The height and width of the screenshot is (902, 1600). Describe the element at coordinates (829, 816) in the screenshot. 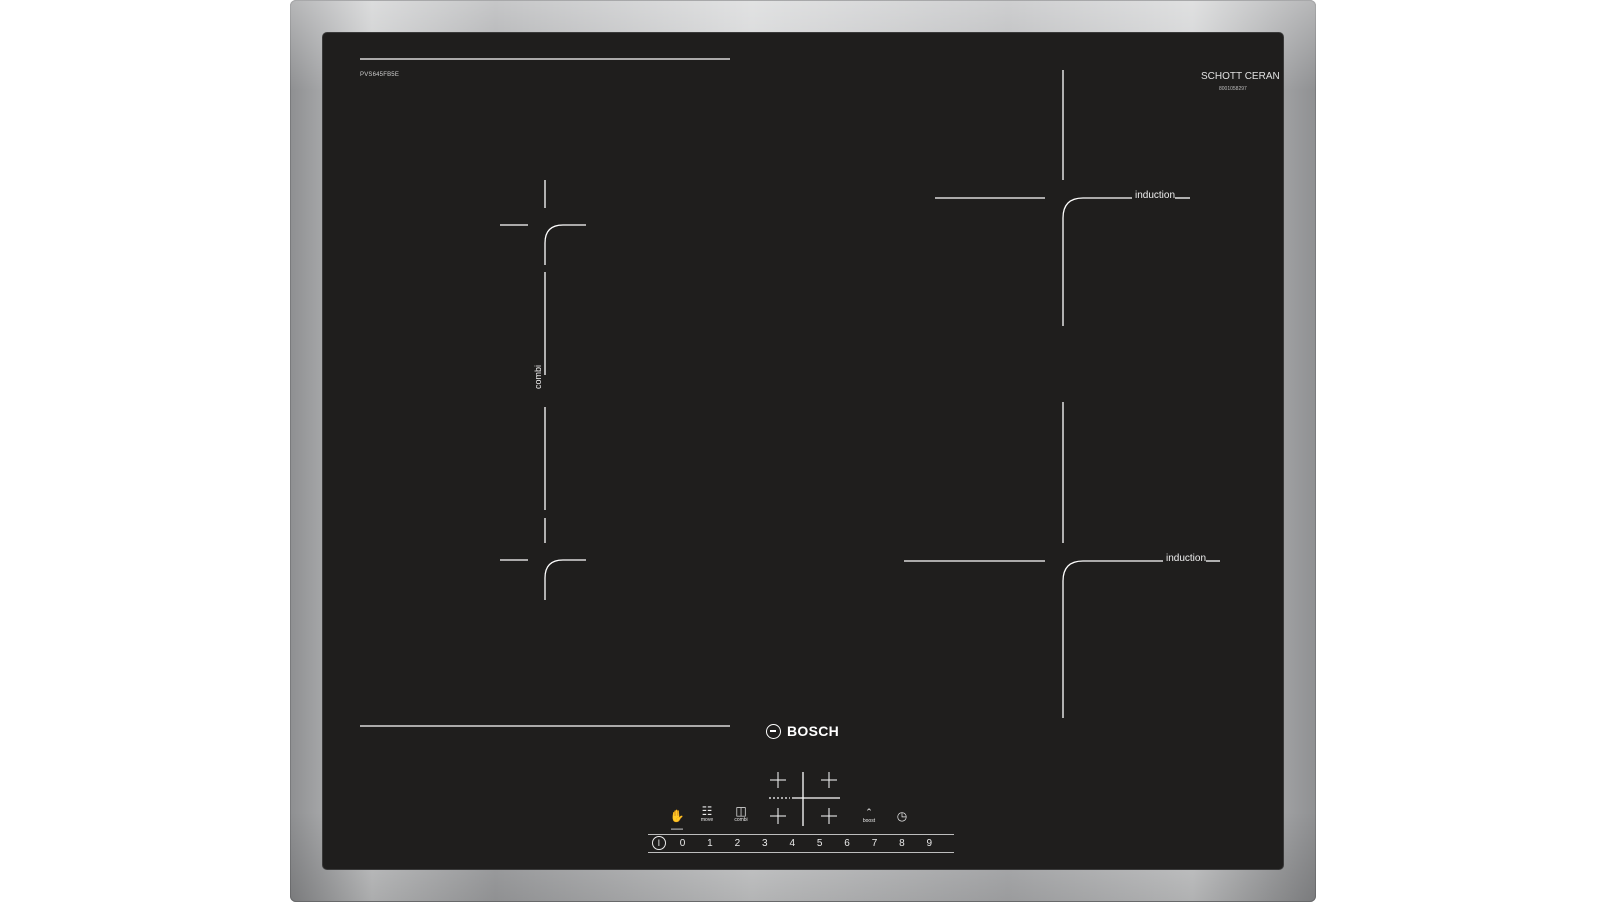

I see `zone-select-bottom-right` at that location.